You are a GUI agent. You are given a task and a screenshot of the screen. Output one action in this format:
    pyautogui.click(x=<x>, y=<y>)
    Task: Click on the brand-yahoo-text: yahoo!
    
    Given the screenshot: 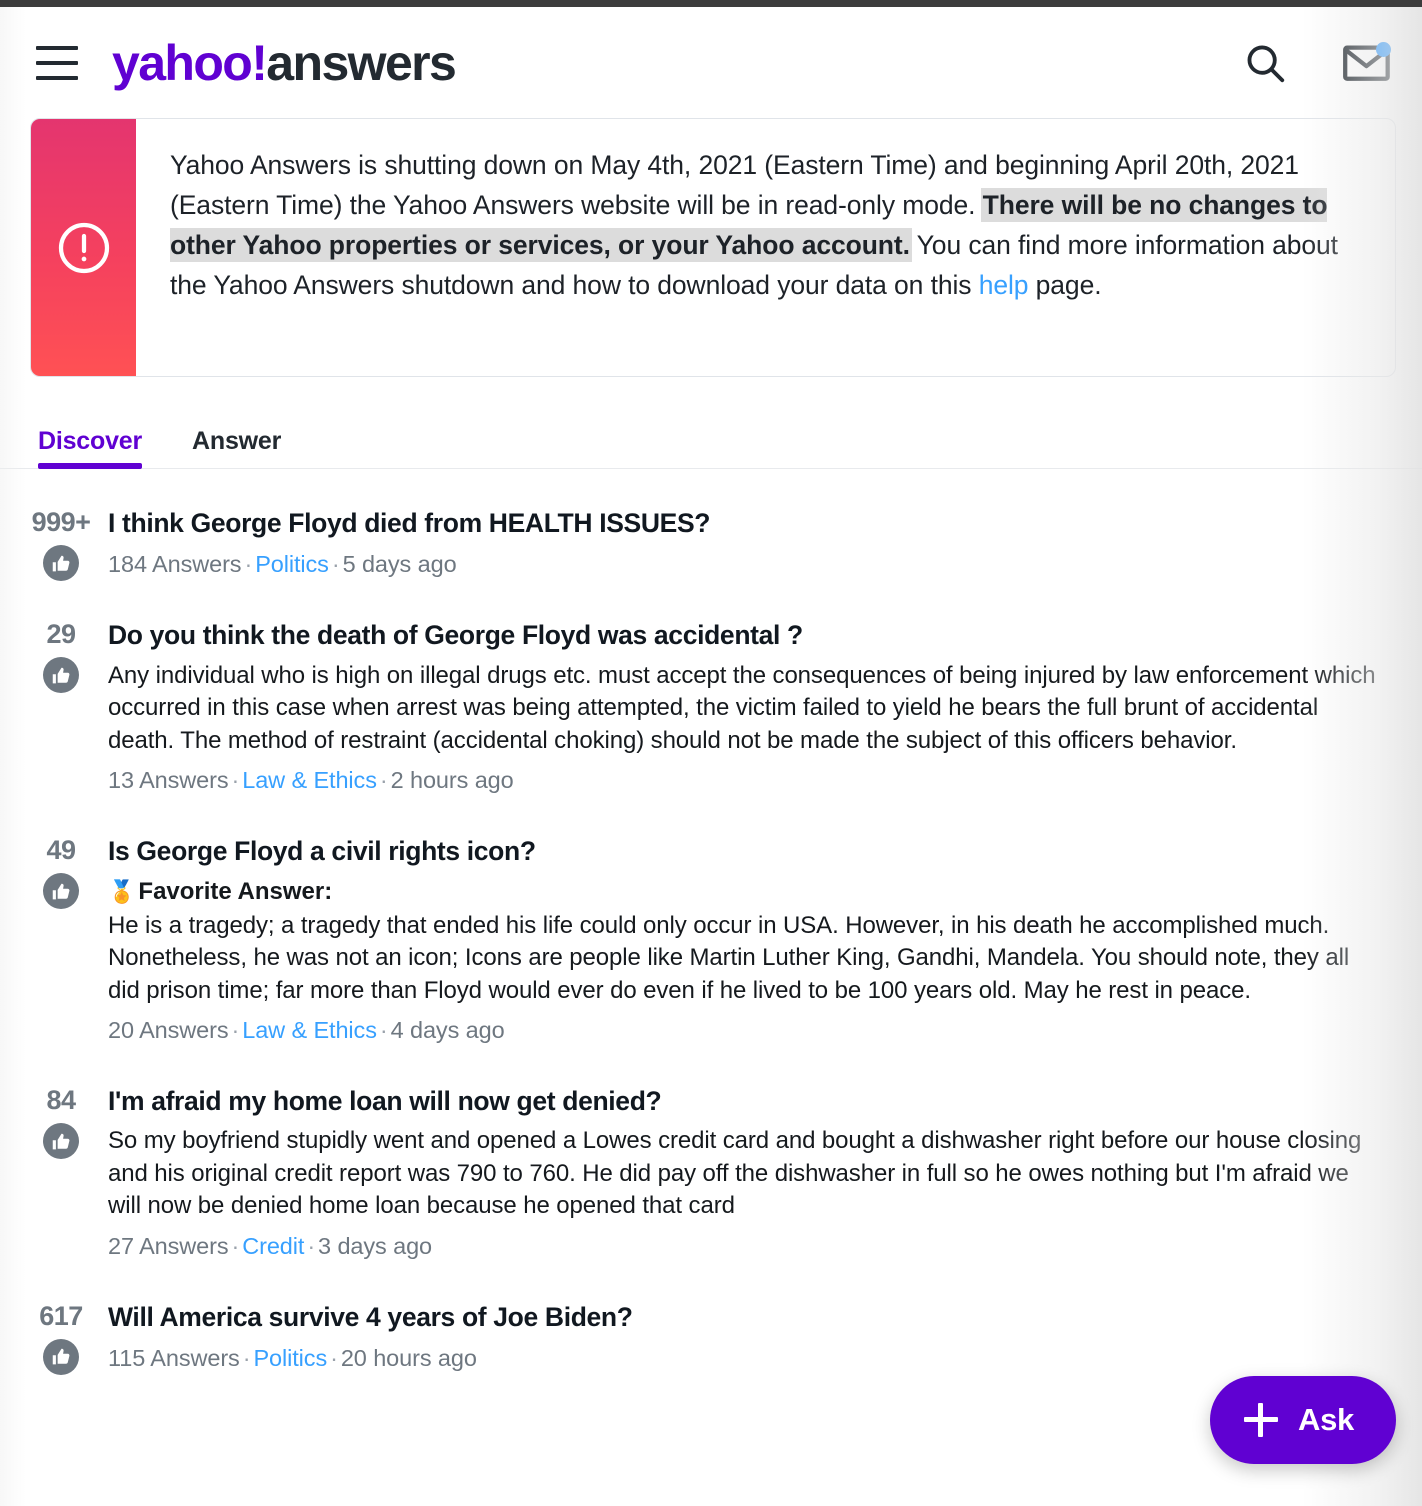 What is the action you would take?
    pyautogui.click(x=190, y=62)
    